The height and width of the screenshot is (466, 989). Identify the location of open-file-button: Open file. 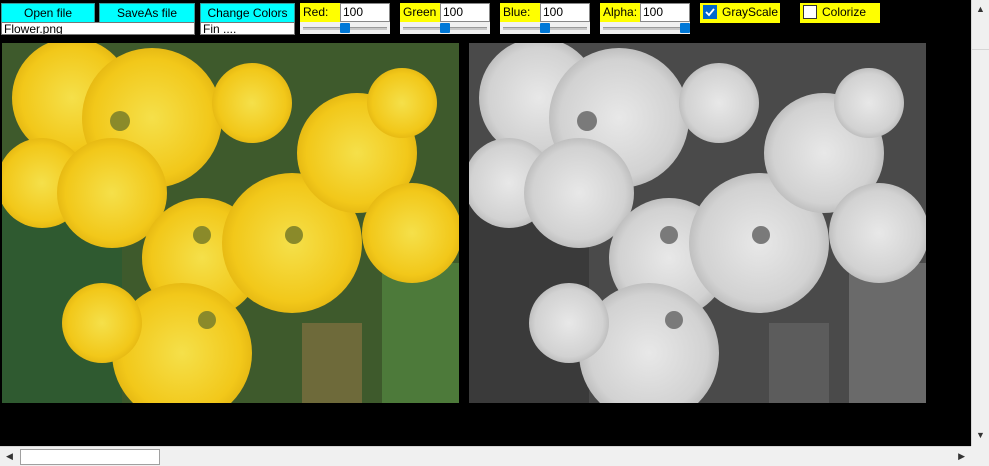
(48, 13).